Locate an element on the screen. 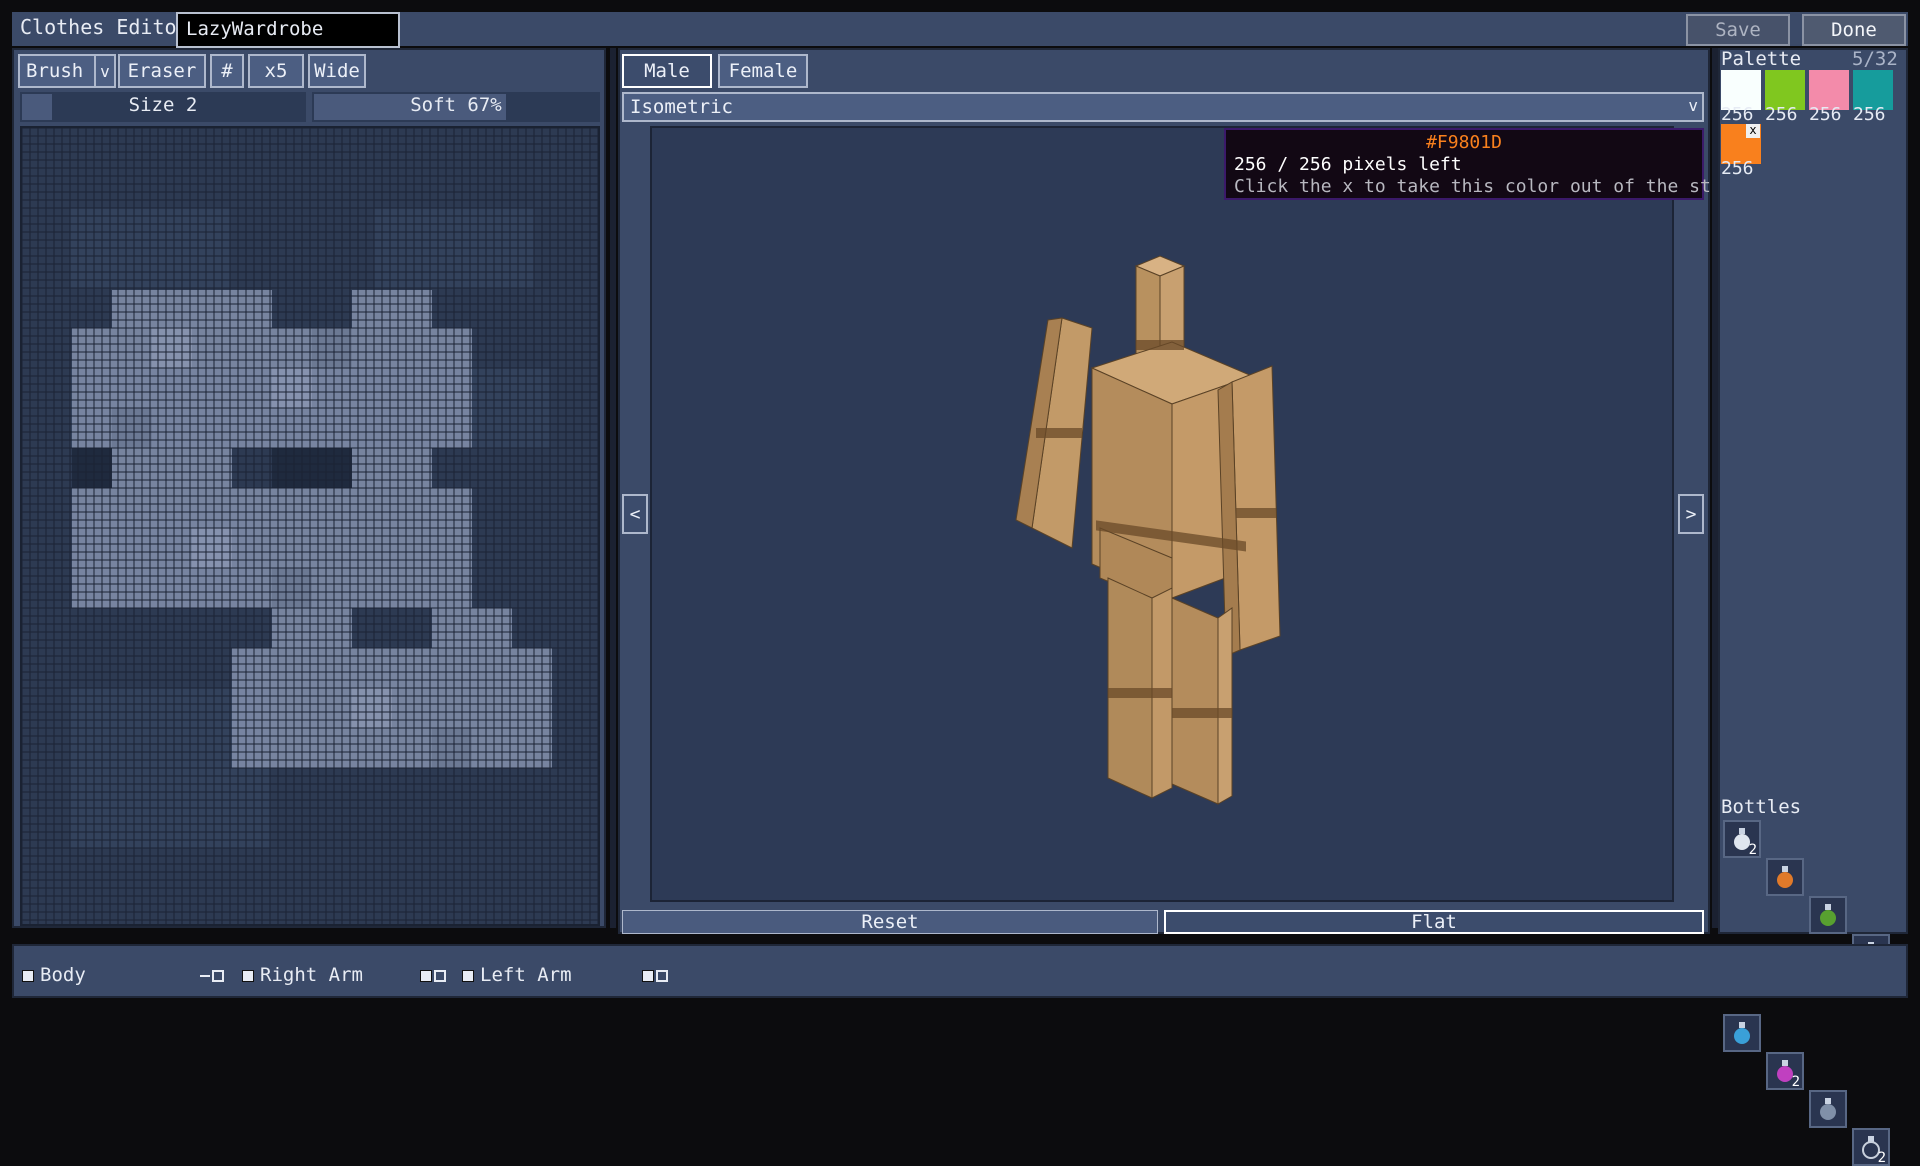  potion-gray-icon is located at coordinates (1828, 1109).